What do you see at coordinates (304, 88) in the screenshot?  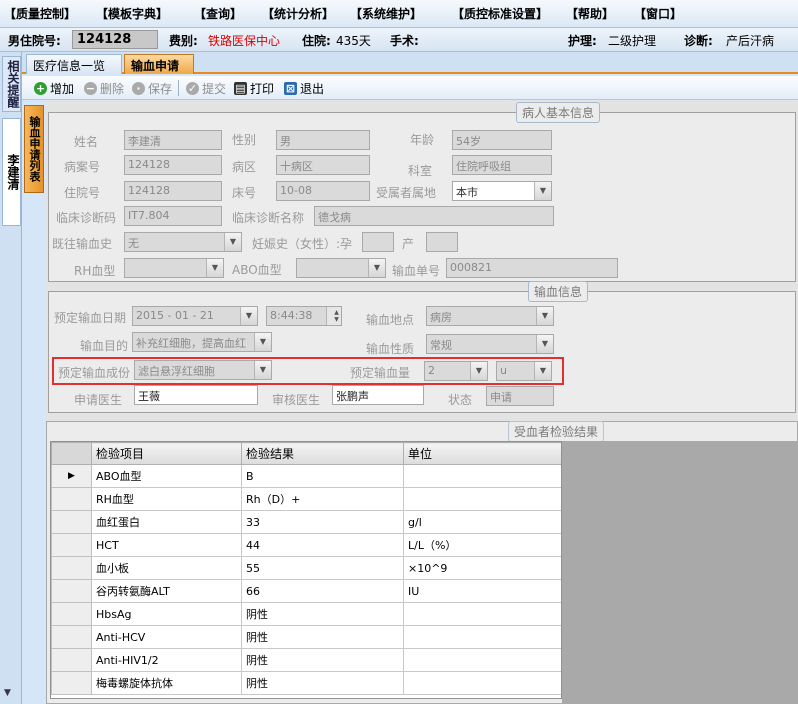 I see `exit-button: ⊠ 退出` at bounding box center [304, 88].